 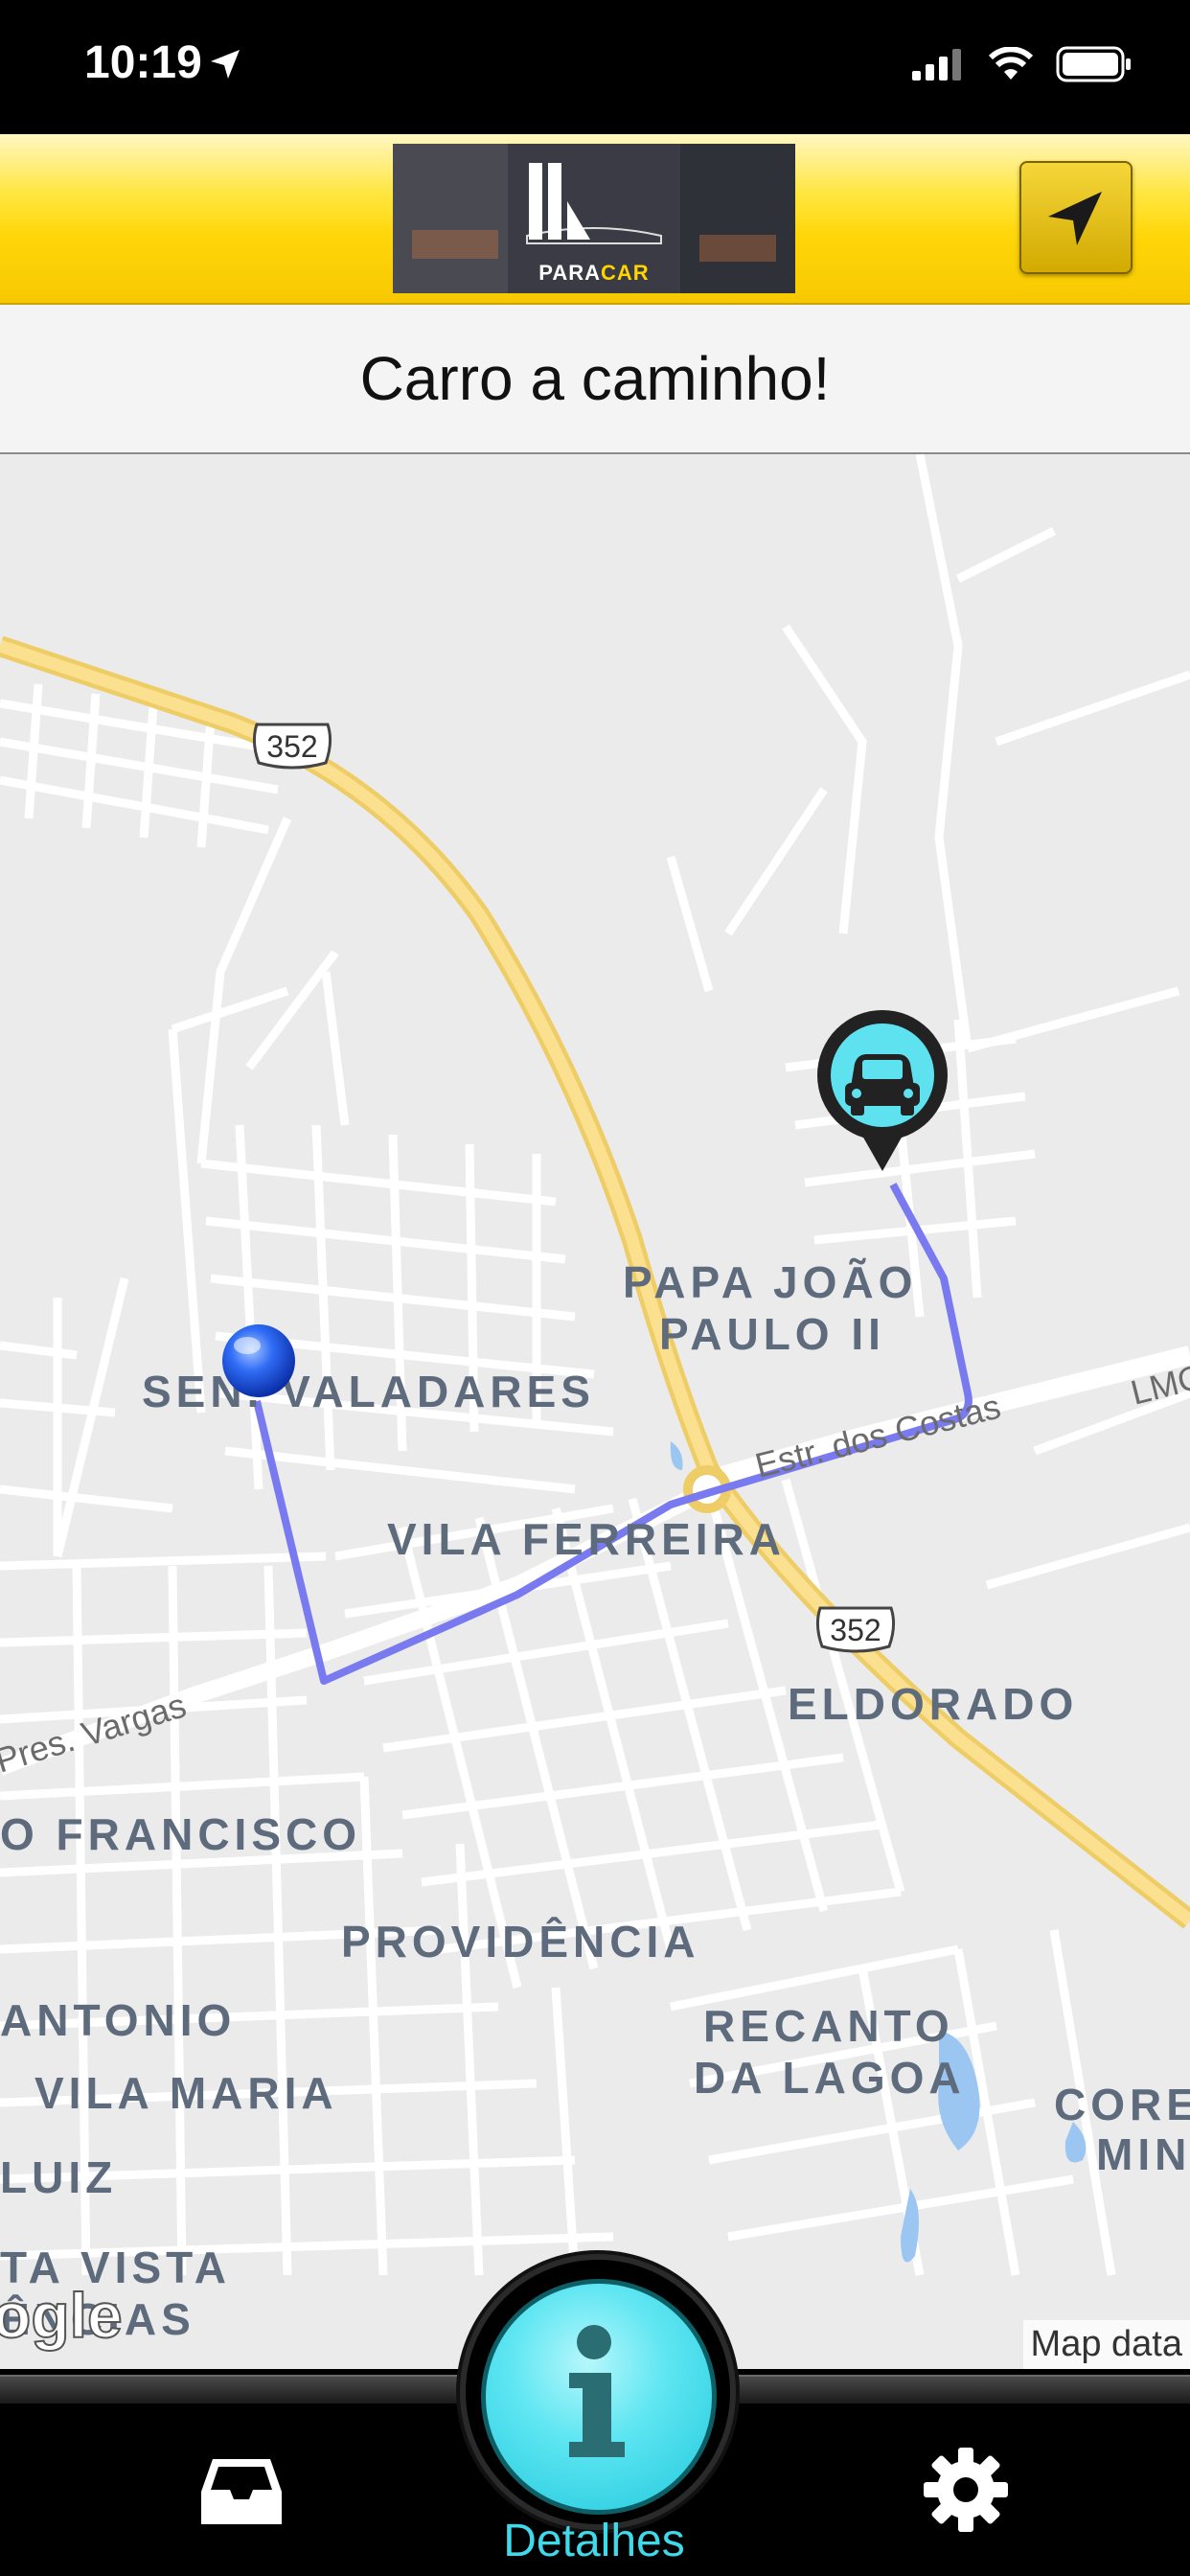 I want to click on info-icon, so click(x=597, y=2391).